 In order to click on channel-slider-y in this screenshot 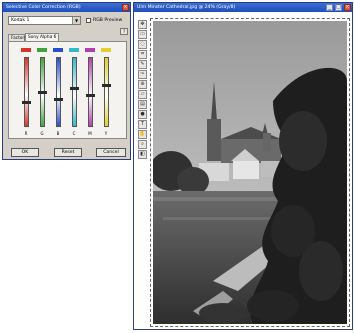, I will do `click(106, 92)`.